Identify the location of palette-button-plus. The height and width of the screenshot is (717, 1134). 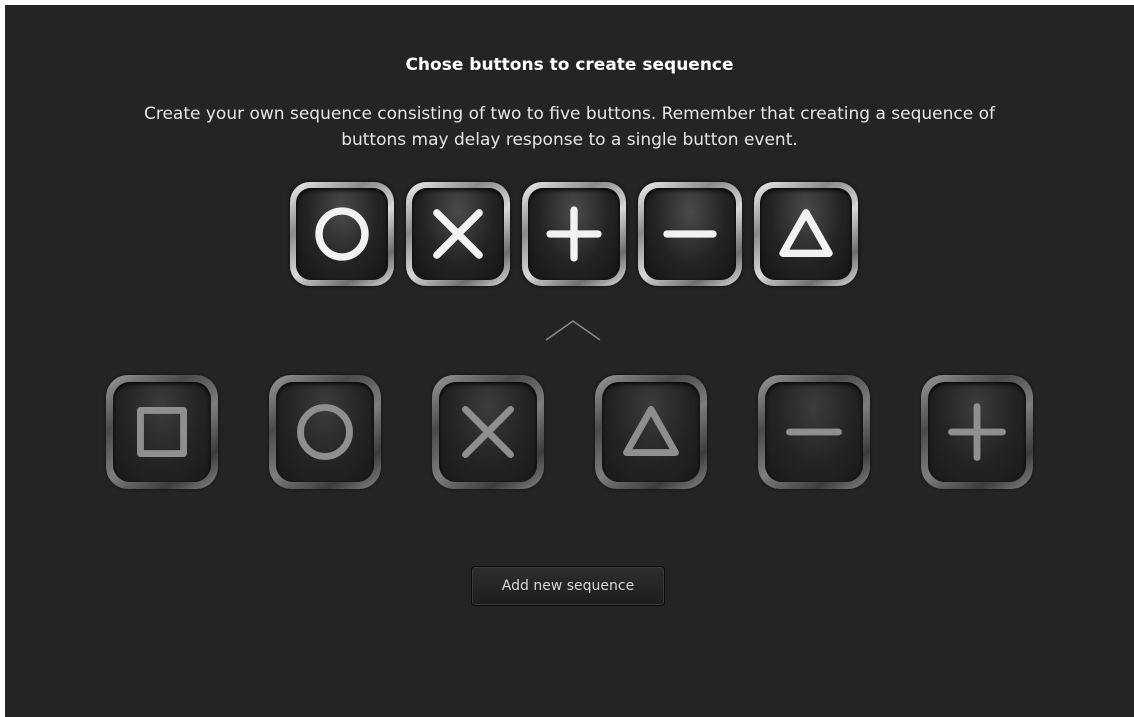
(977, 432).